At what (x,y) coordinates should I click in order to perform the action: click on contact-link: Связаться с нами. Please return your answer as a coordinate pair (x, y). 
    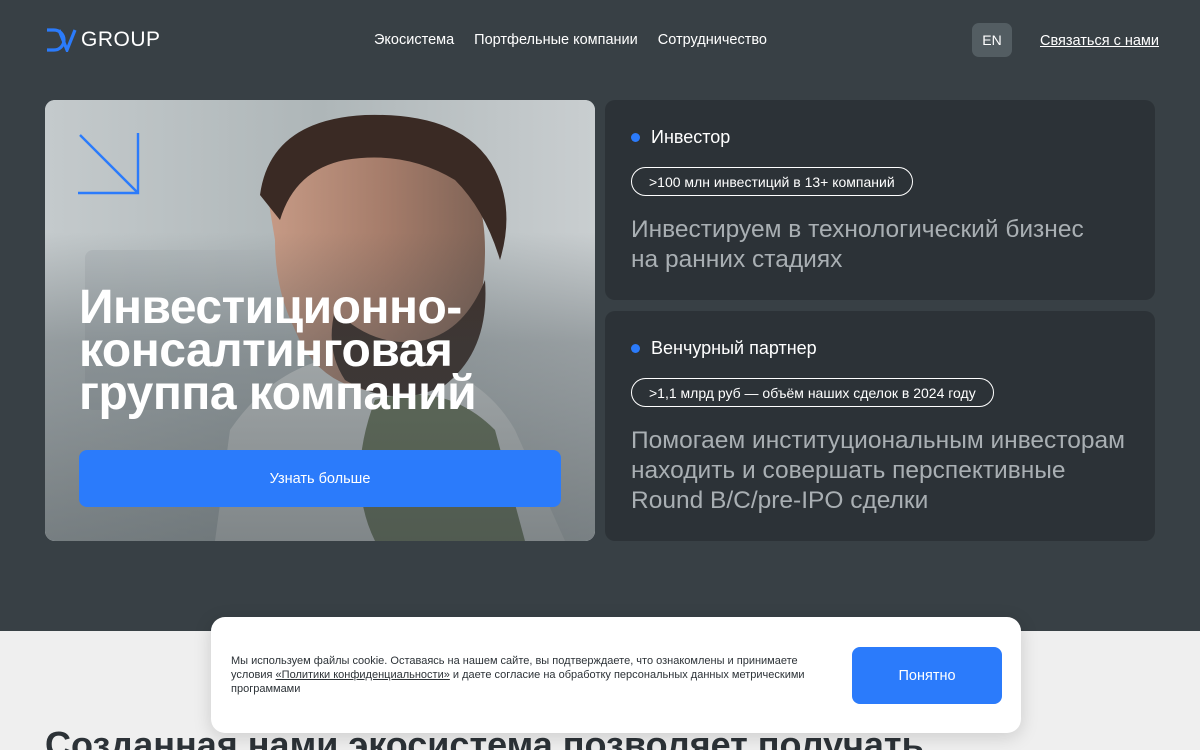
    Looking at the image, I should click on (1099, 41).